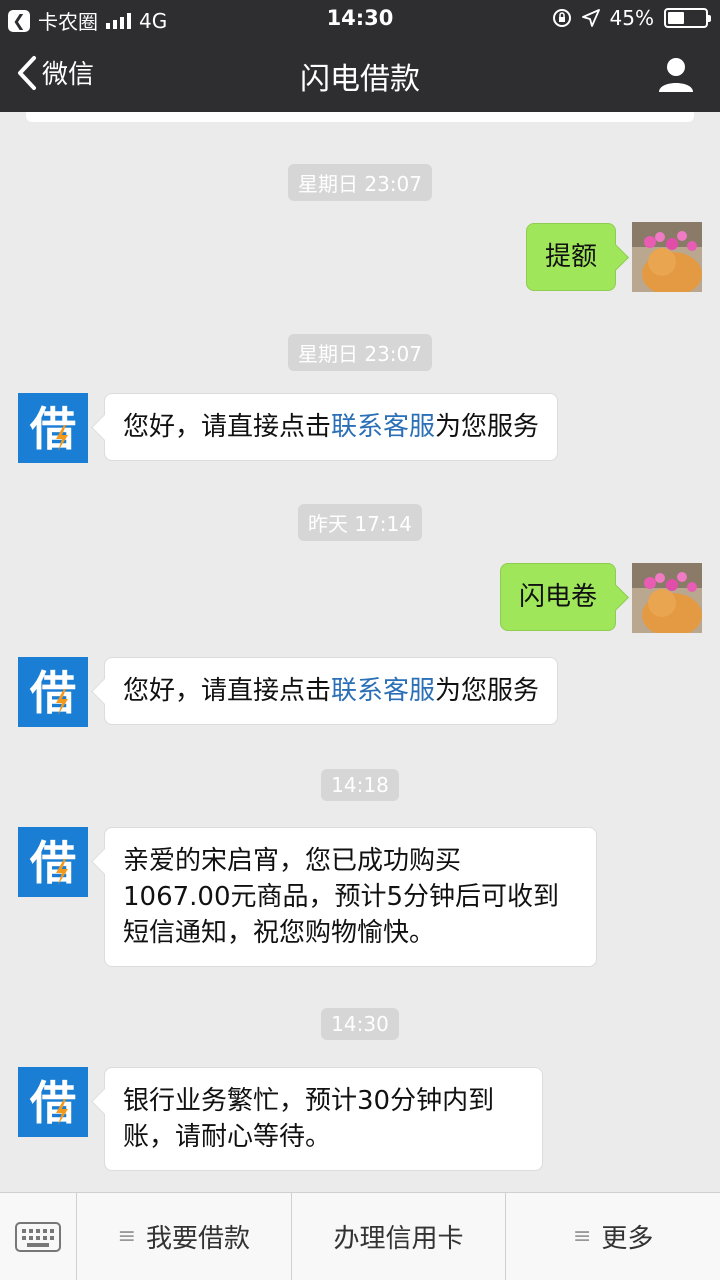 Image resolution: width=720 pixels, height=1280 pixels. I want to click on message-line: 账，请耐心等待。, so click(227, 1137).